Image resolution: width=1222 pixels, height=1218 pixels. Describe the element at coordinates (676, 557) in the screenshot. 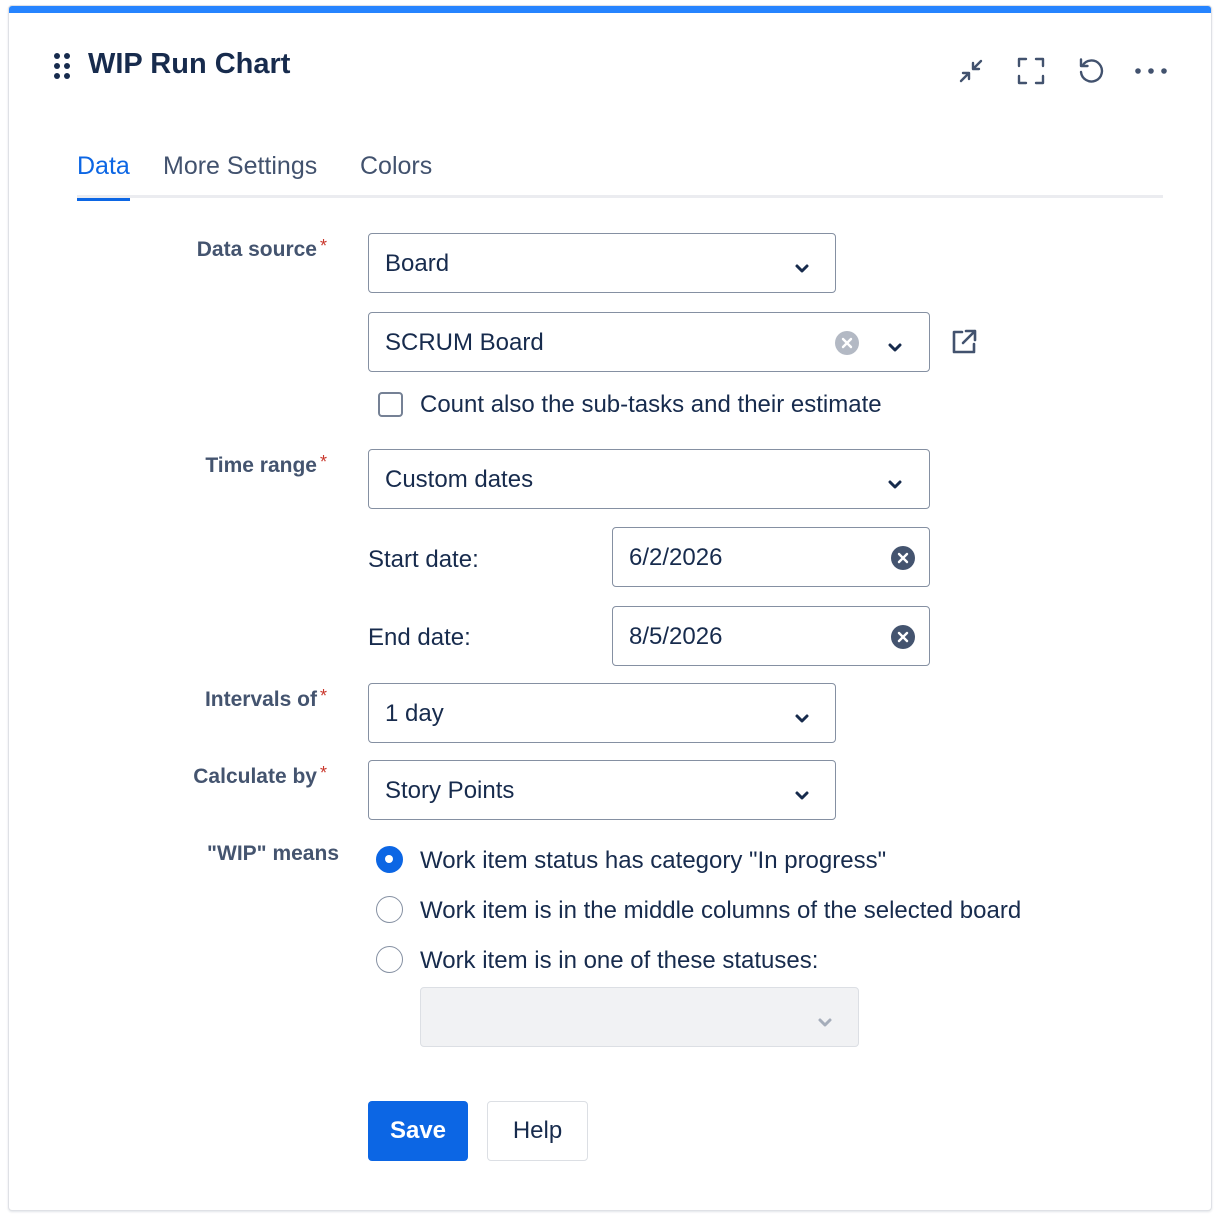

I see `start-date-value: 6/2/2026` at that location.